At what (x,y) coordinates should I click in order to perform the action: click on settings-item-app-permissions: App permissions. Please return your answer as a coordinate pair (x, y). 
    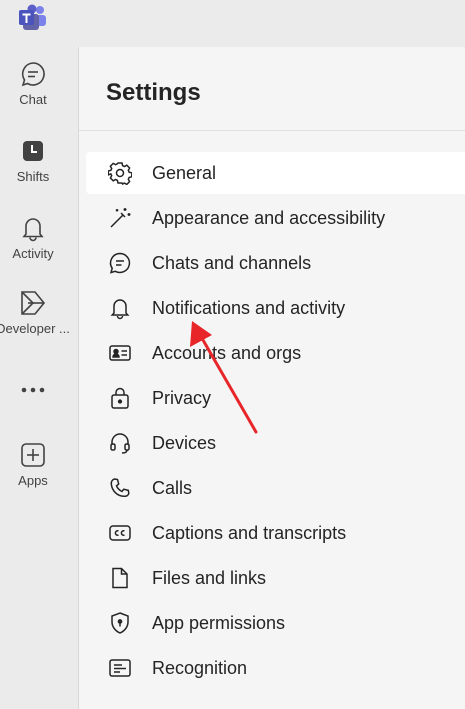
    Looking at the image, I should click on (275, 623).